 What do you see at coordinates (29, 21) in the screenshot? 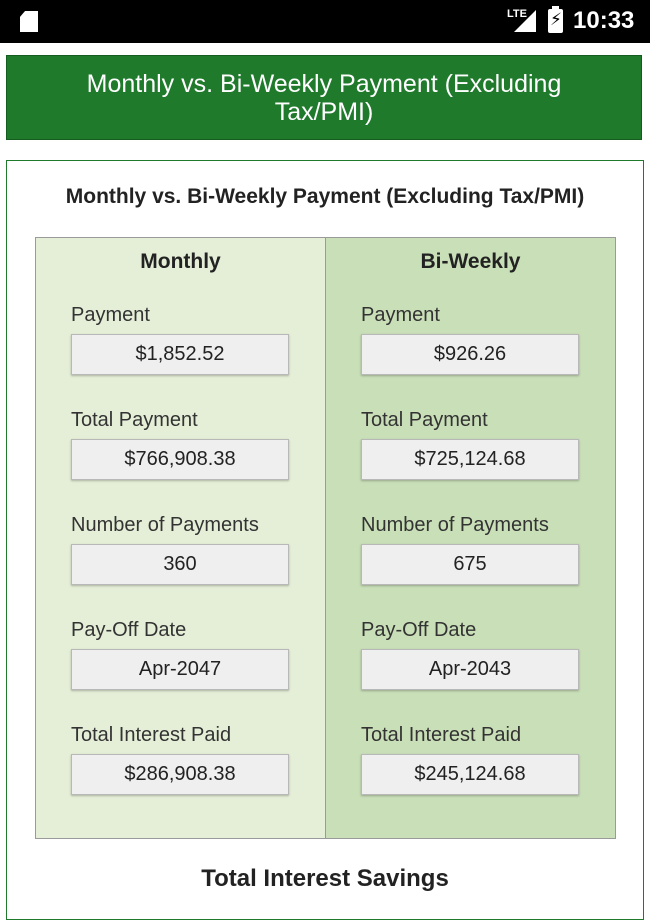
I see `sd-card-icon` at bounding box center [29, 21].